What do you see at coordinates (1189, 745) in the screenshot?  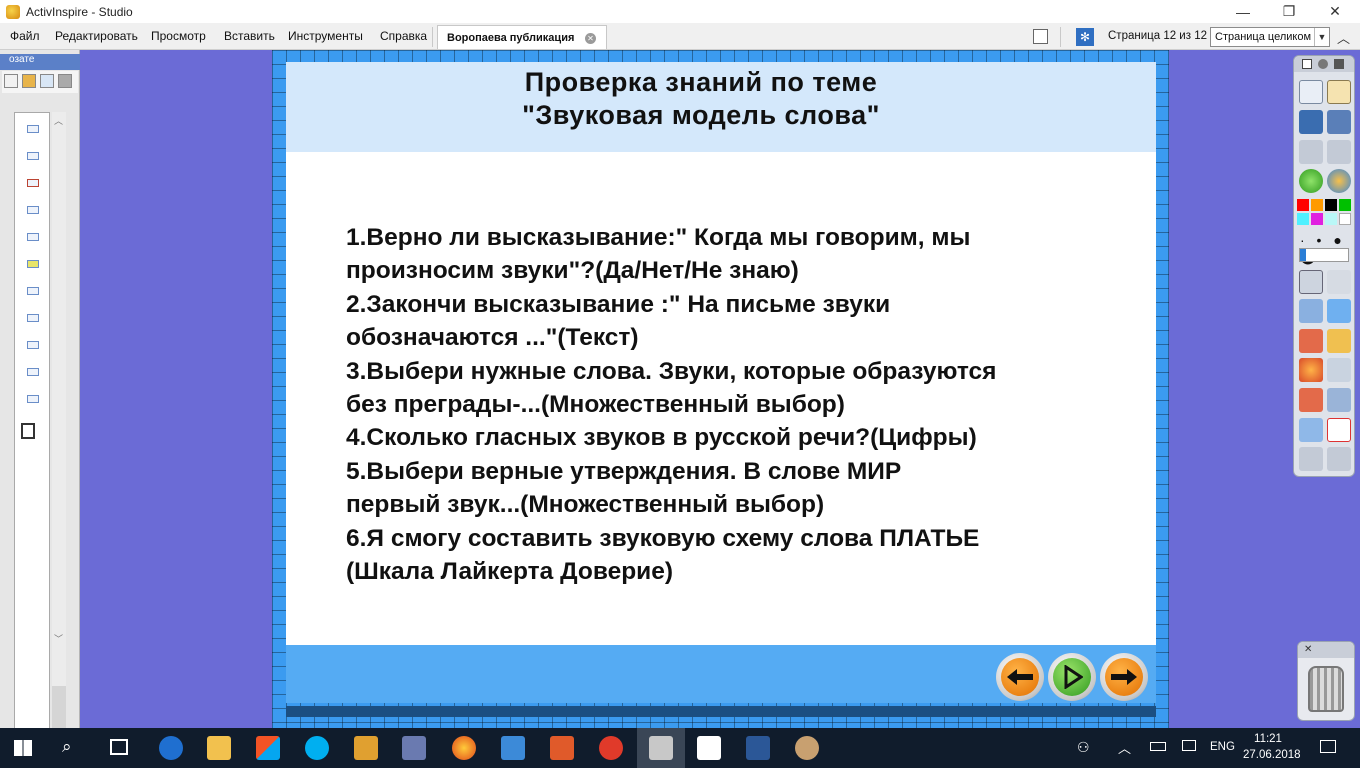 I see `network-icon` at bounding box center [1189, 745].